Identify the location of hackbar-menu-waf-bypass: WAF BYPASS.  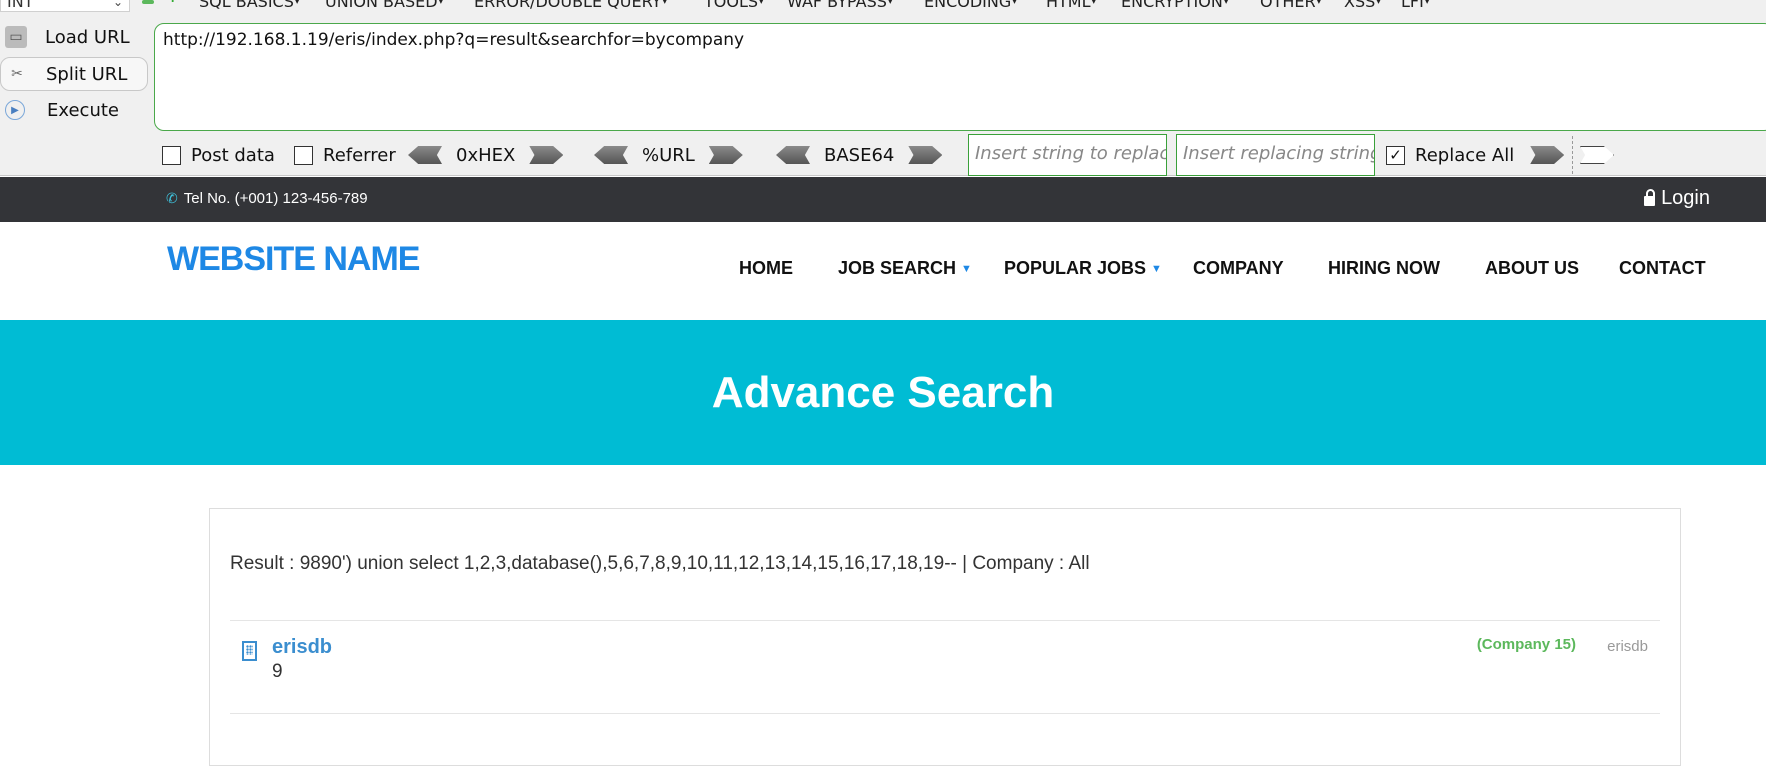
(839, 5).